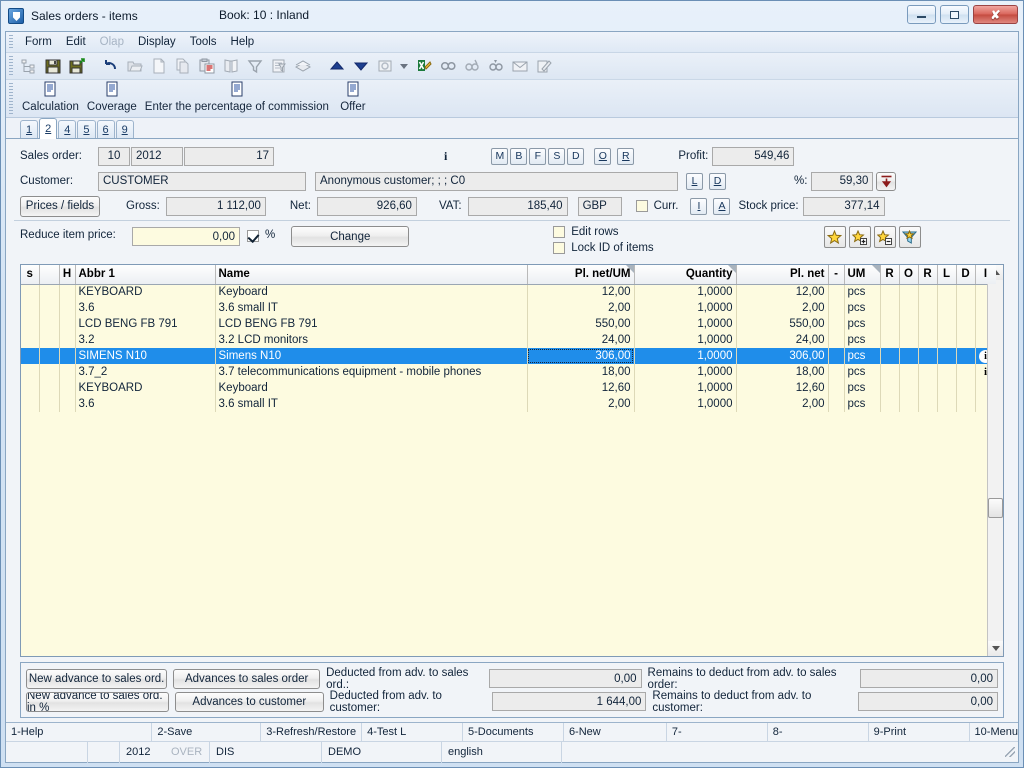 Image resolution: width=1024 pixels, height=768 pixels. I want to click on tab-2: 2, so click(48, 128).